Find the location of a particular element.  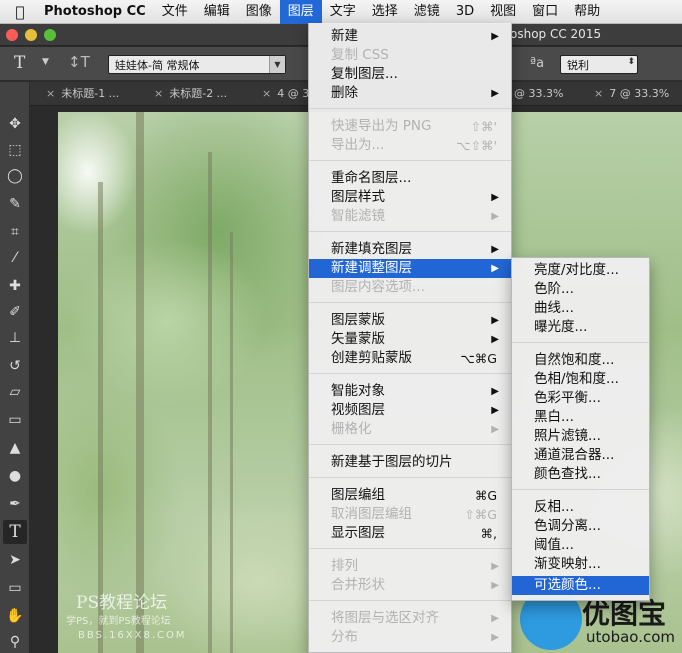

menu-filter: 滤镜 is located at coordinates (427, 12).